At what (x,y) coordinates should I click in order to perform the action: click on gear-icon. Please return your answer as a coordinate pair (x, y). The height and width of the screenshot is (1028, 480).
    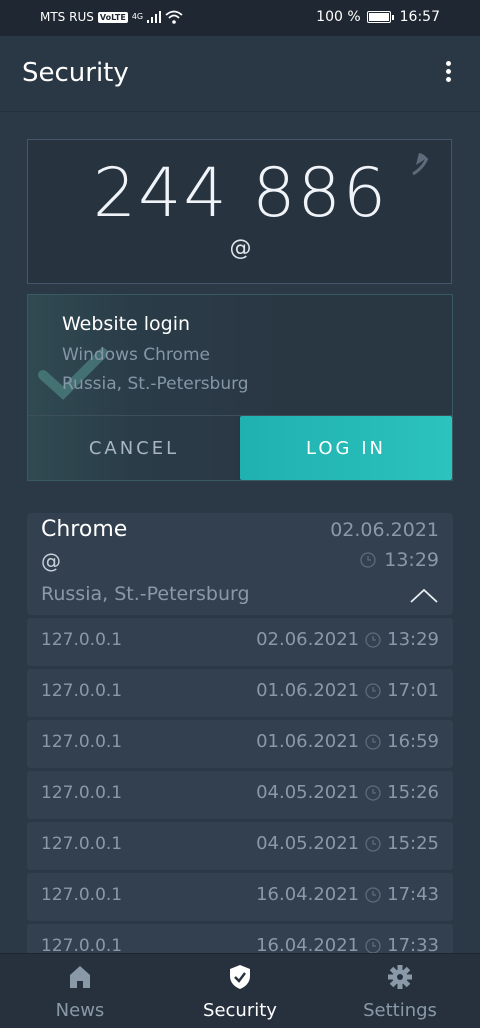
    Looking at the image, I should click on (400, 977).